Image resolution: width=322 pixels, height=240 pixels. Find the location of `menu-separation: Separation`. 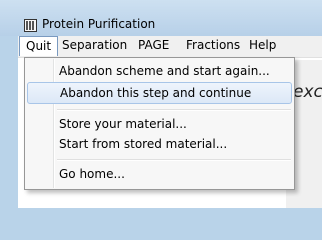

menu-separation: Separation is located at coordinates (94, 45).